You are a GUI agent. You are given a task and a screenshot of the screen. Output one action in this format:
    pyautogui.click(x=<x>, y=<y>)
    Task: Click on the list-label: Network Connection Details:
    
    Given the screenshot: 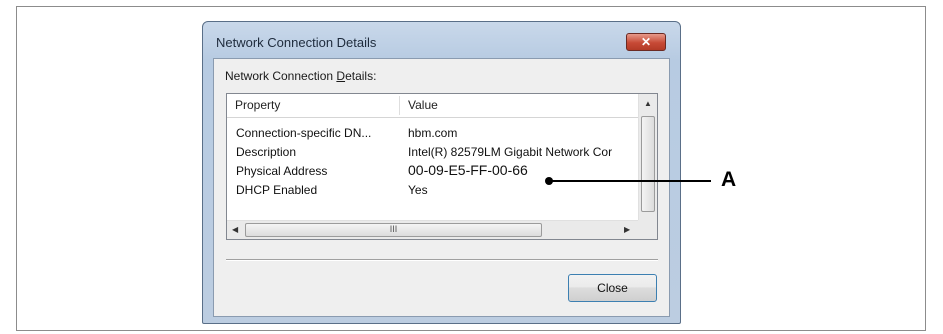 What is the action you would take?
    pyautogui.click(x=300, y=76)
    